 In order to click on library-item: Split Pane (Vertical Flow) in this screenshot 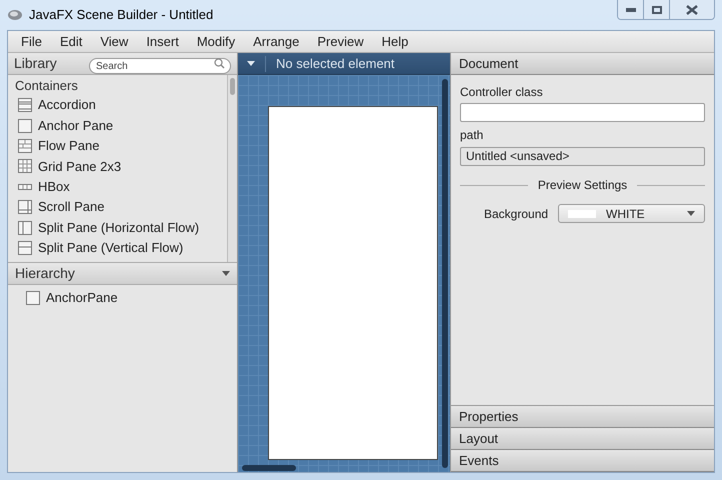, I will do `click(117, 248)`.